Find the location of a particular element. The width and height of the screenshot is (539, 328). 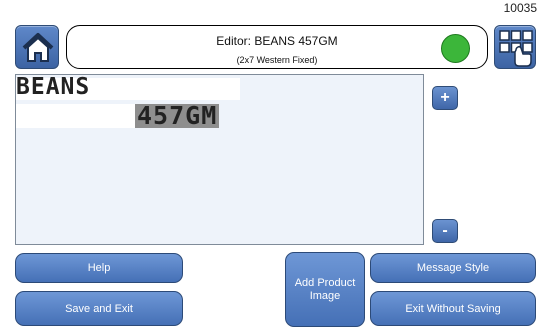

zoom-in-button: + is located at coordinates (445, 98).